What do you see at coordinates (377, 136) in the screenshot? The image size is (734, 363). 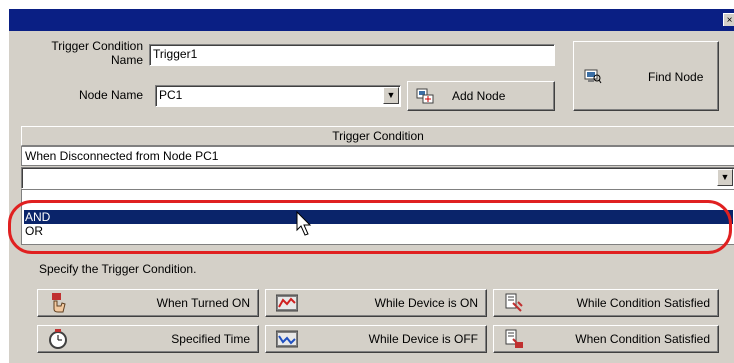 I see `trigger-condition-header: Trigger Condition` at bounding box center [377, 136].